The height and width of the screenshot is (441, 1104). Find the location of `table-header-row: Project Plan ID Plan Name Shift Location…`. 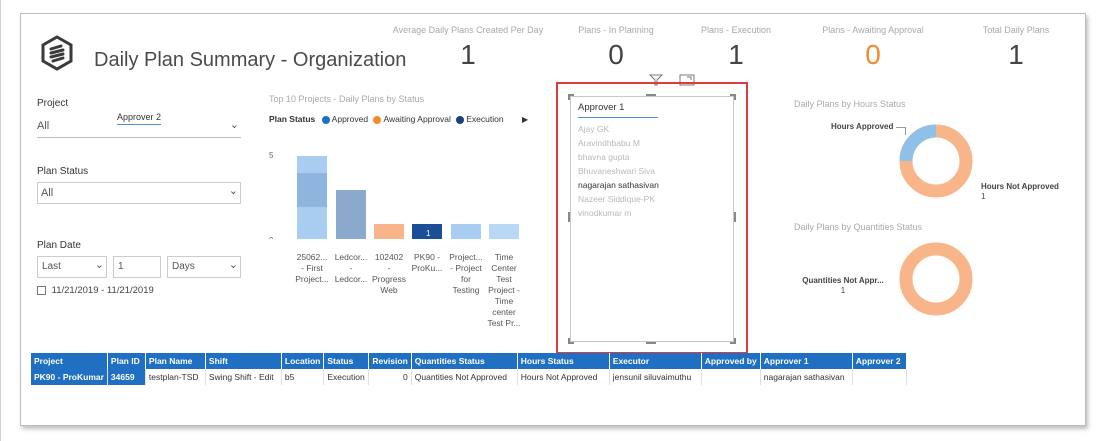

table-header-row: Project Plan ID Plan Name Shift Location… is located at coordinates (469, 361).